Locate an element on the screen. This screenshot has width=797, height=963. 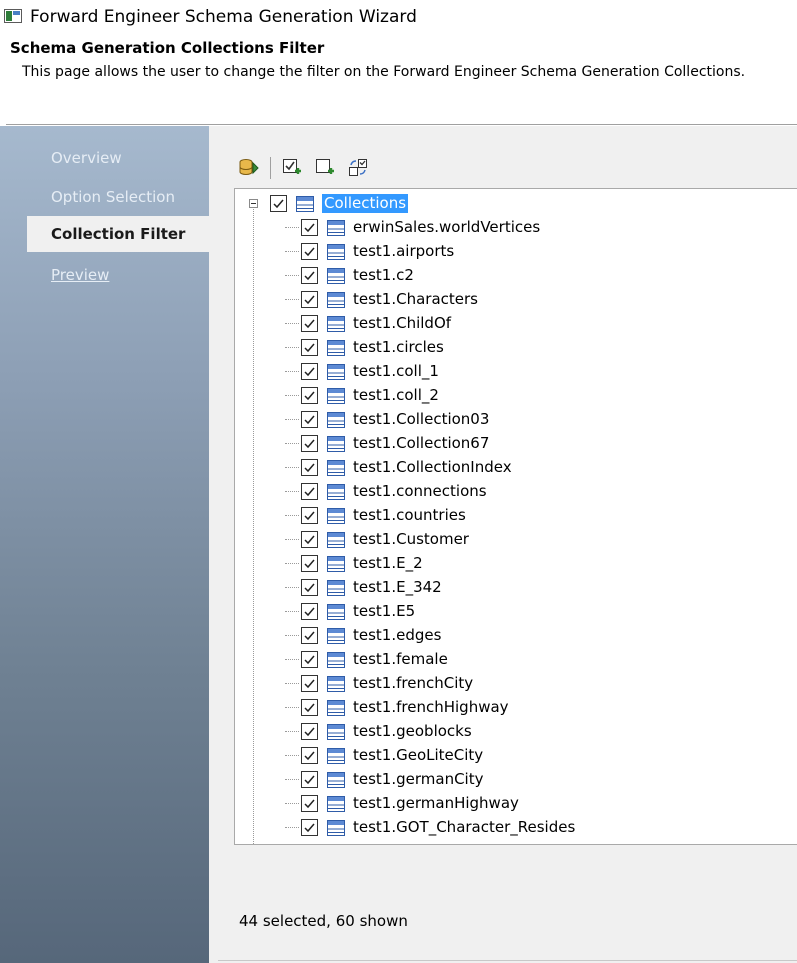
tree-item-label: test1.Collection67 is located at coordinates (421, 443).